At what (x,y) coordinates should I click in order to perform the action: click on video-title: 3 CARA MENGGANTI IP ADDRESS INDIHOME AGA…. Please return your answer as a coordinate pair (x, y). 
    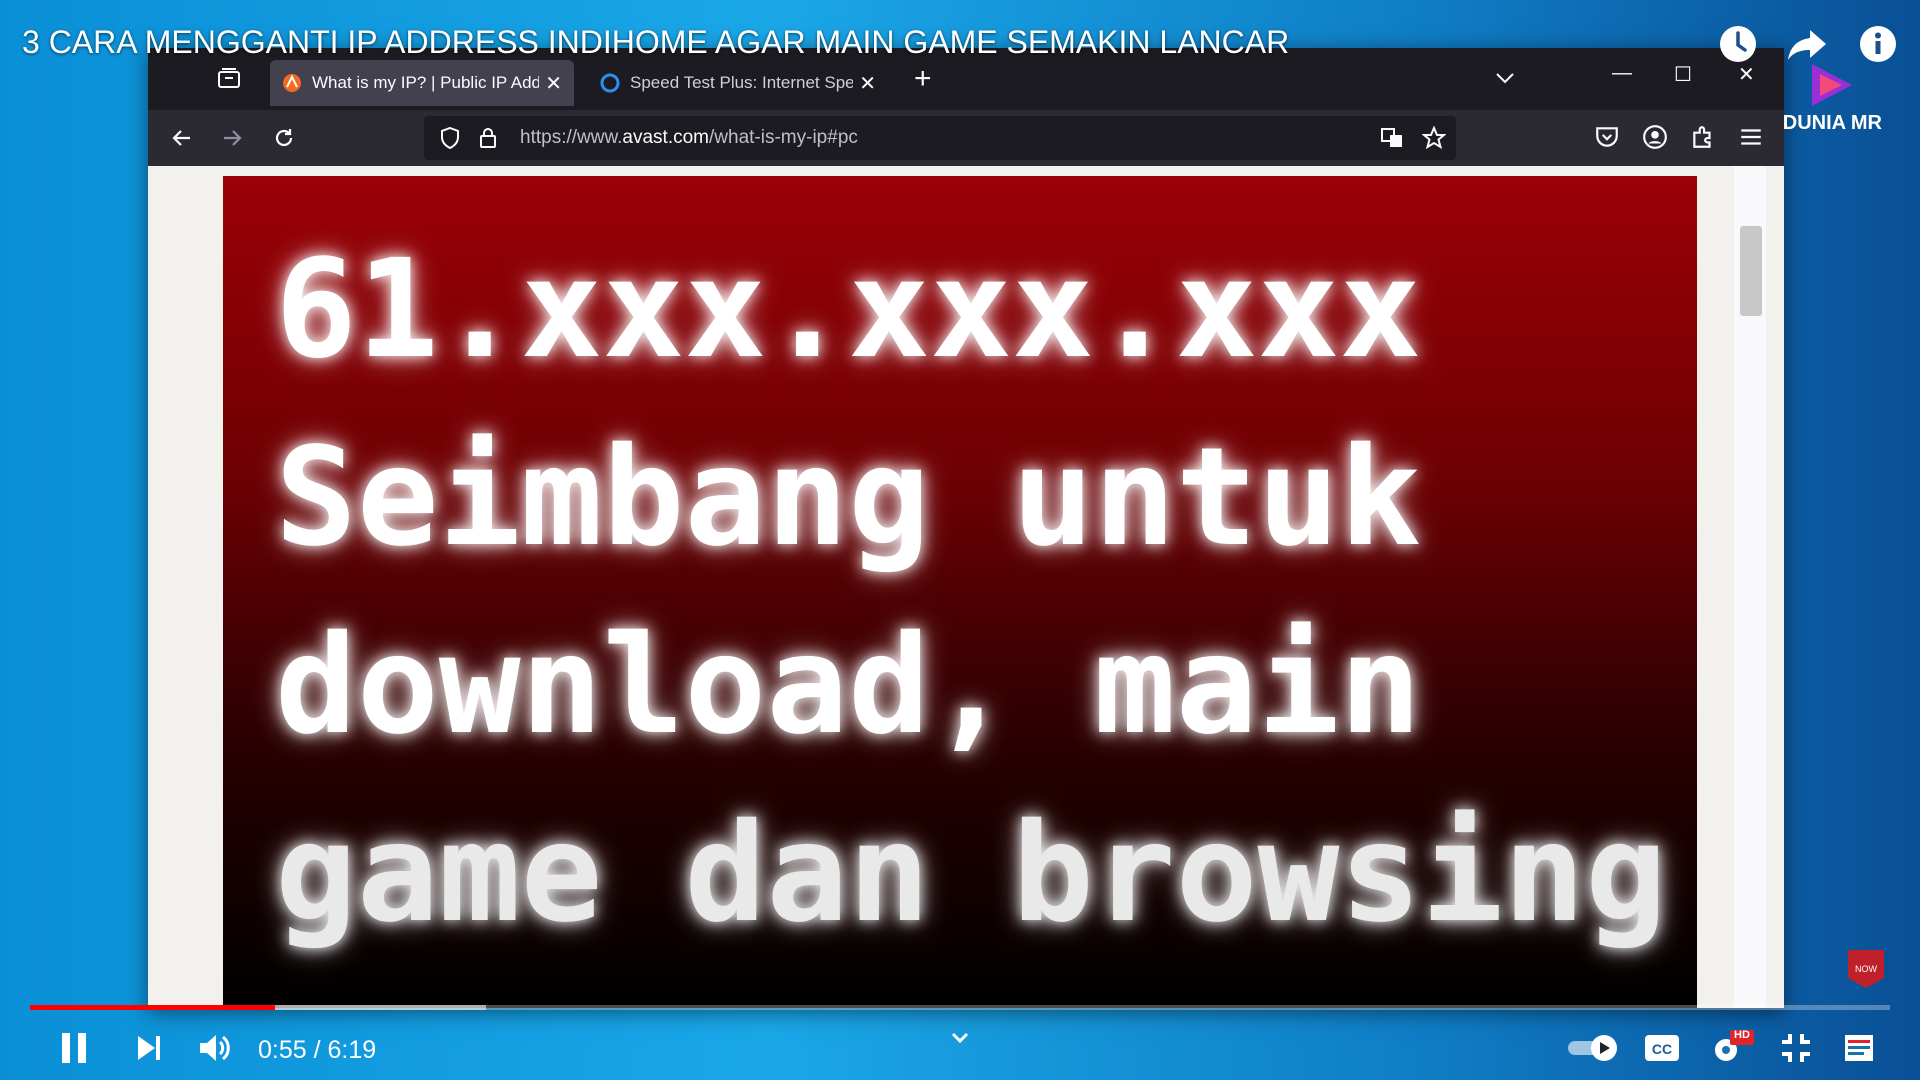
    Looking at the image, I should click on (655, 42).